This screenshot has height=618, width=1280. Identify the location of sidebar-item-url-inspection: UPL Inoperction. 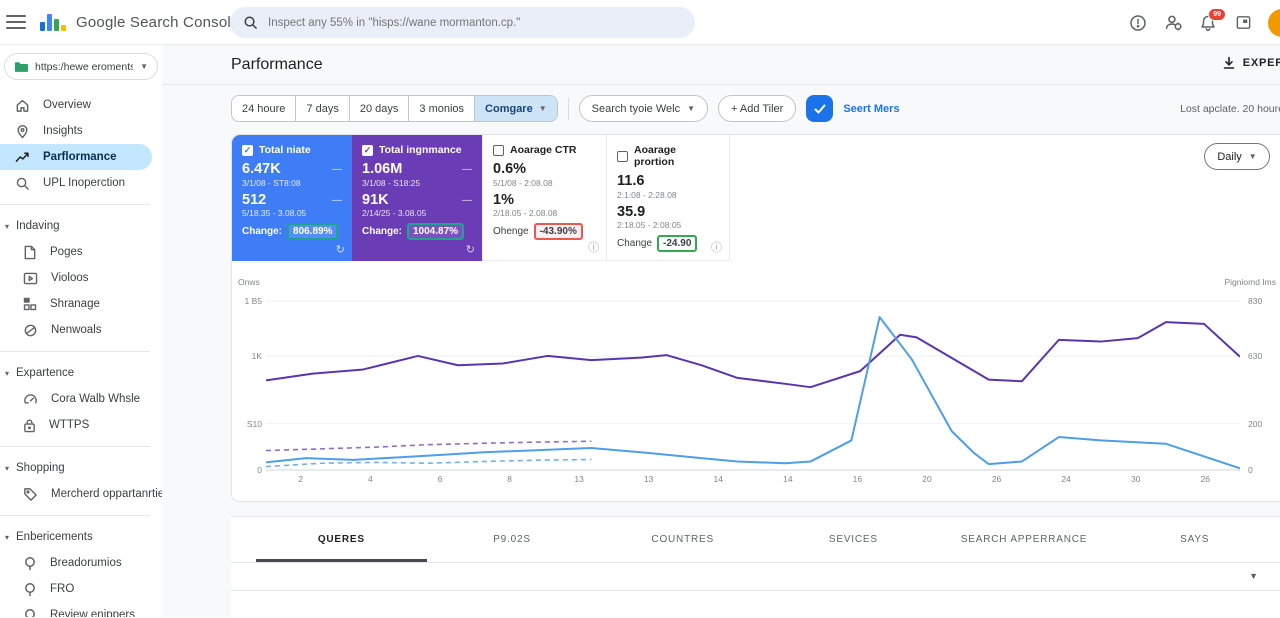
(81, 183).